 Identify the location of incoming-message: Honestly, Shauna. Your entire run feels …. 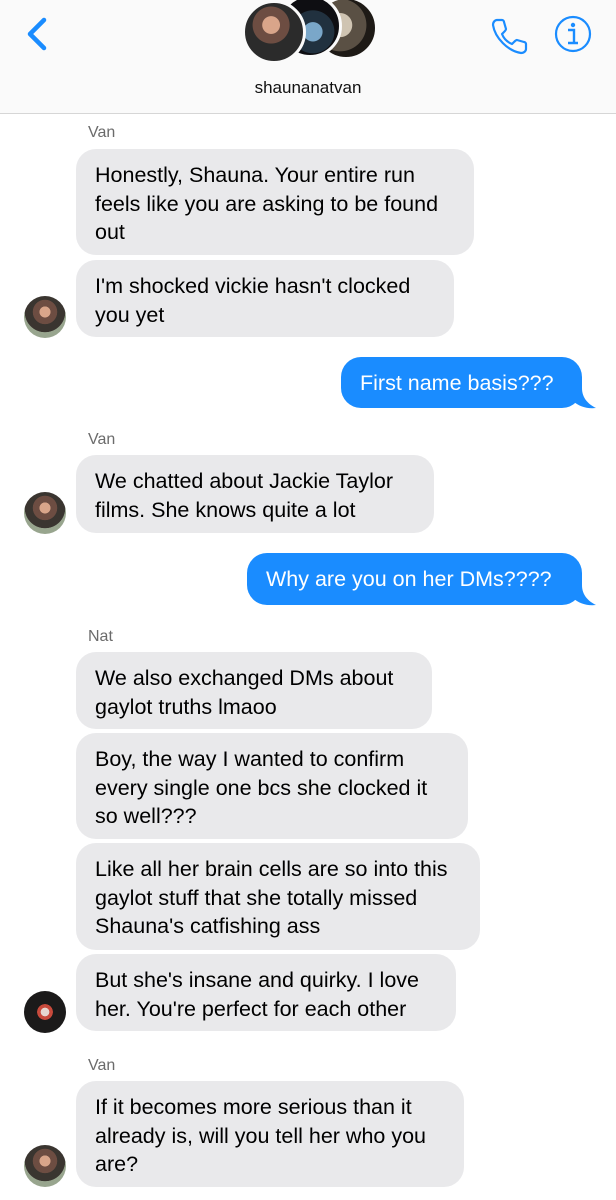
(275, 202).